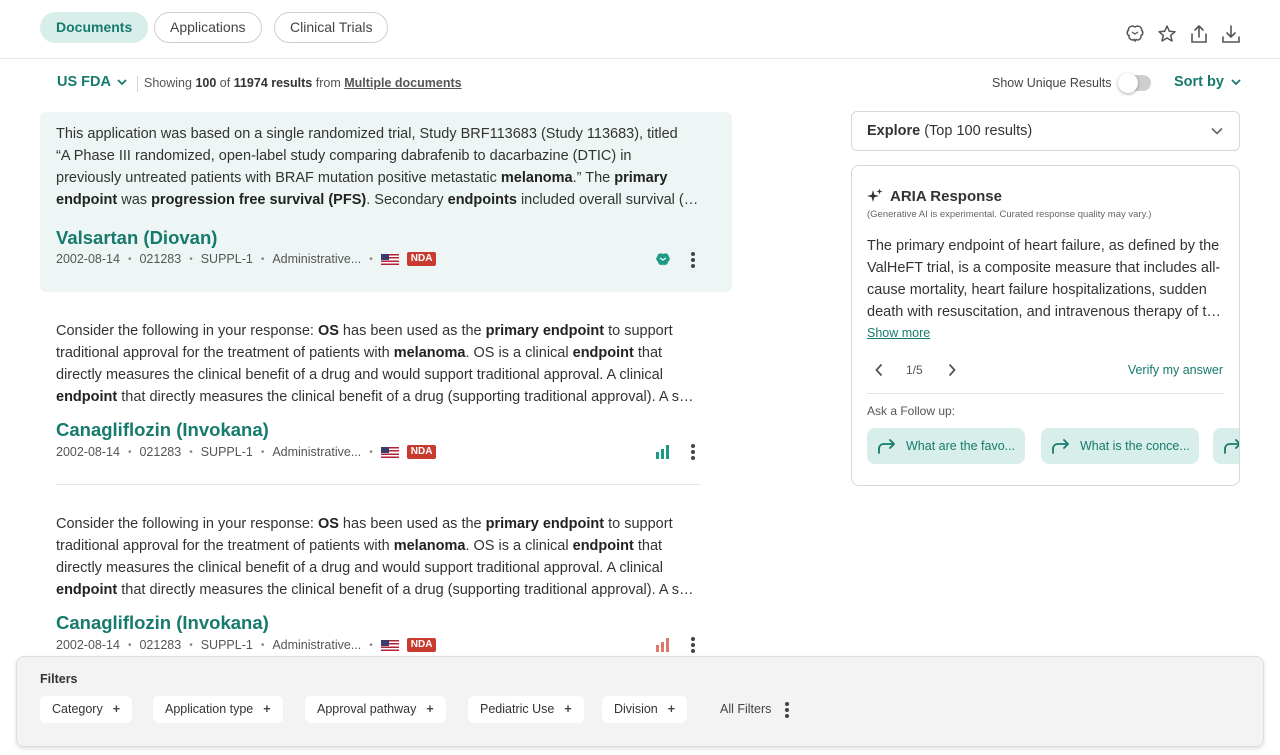  What do you see at coordinates (1175, 370) in the screenshot?
I see `verify-answer-link: Verify my answer` at bounding box center [1175, 370].